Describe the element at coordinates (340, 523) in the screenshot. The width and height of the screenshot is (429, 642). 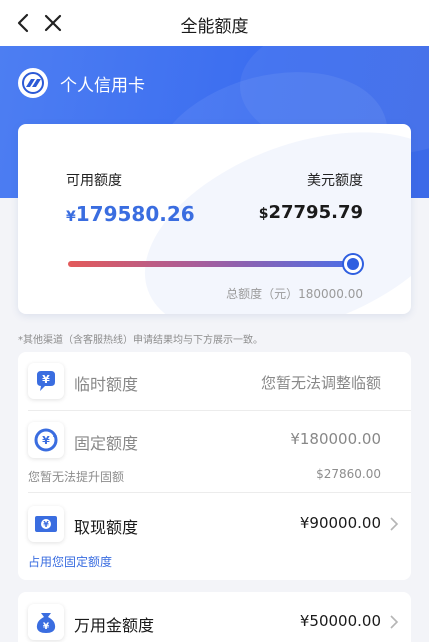
I see `cash-limit-value: ¥90000.00` at that location.